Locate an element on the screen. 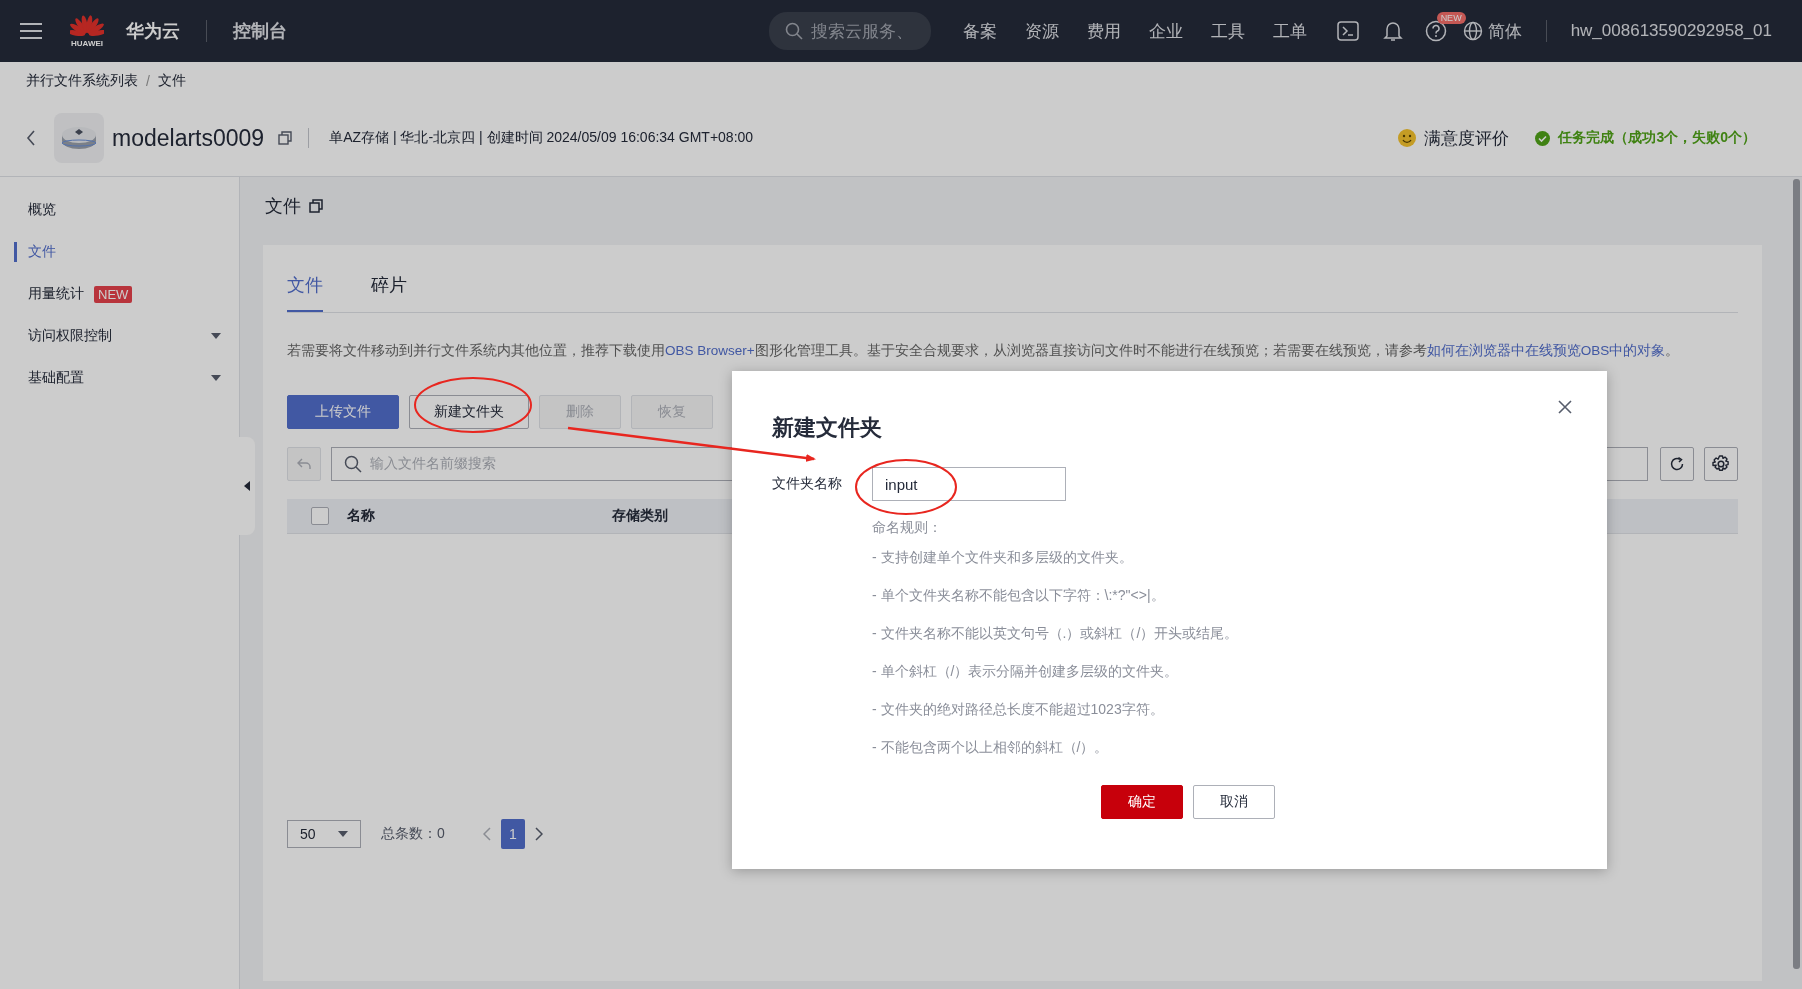 This screenshot has height=989, width=1802. account-name: hw_008613590292958_01 is located at coordinates (1671, 31).